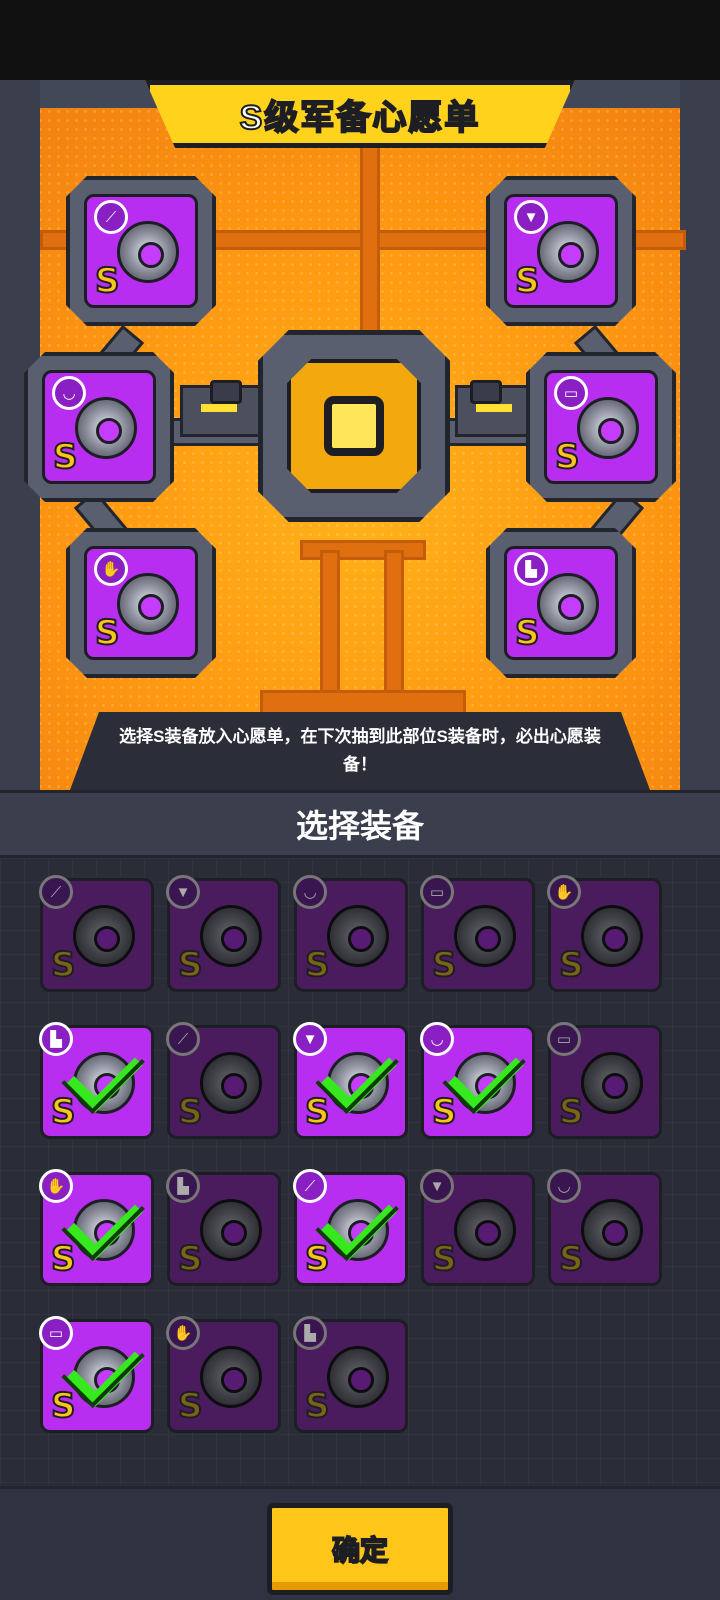 The width and height of the screenshot is (720, 1600). What do you see at coordinates (360, 40) in the screenshot?
I see `top-status-area` at bounding box center [360, 40].